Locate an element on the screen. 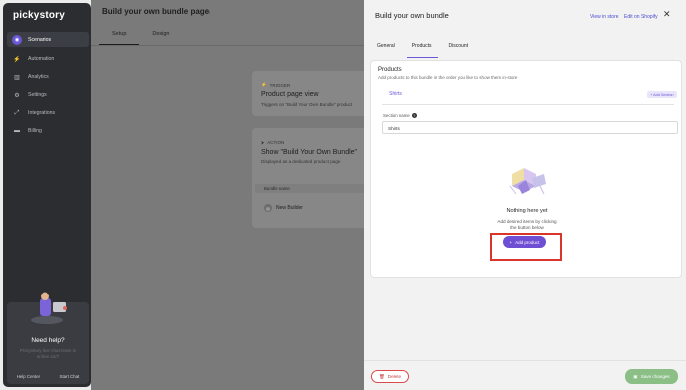  bundle-row: ▤ New Builder is located at coordinates (283, 208).